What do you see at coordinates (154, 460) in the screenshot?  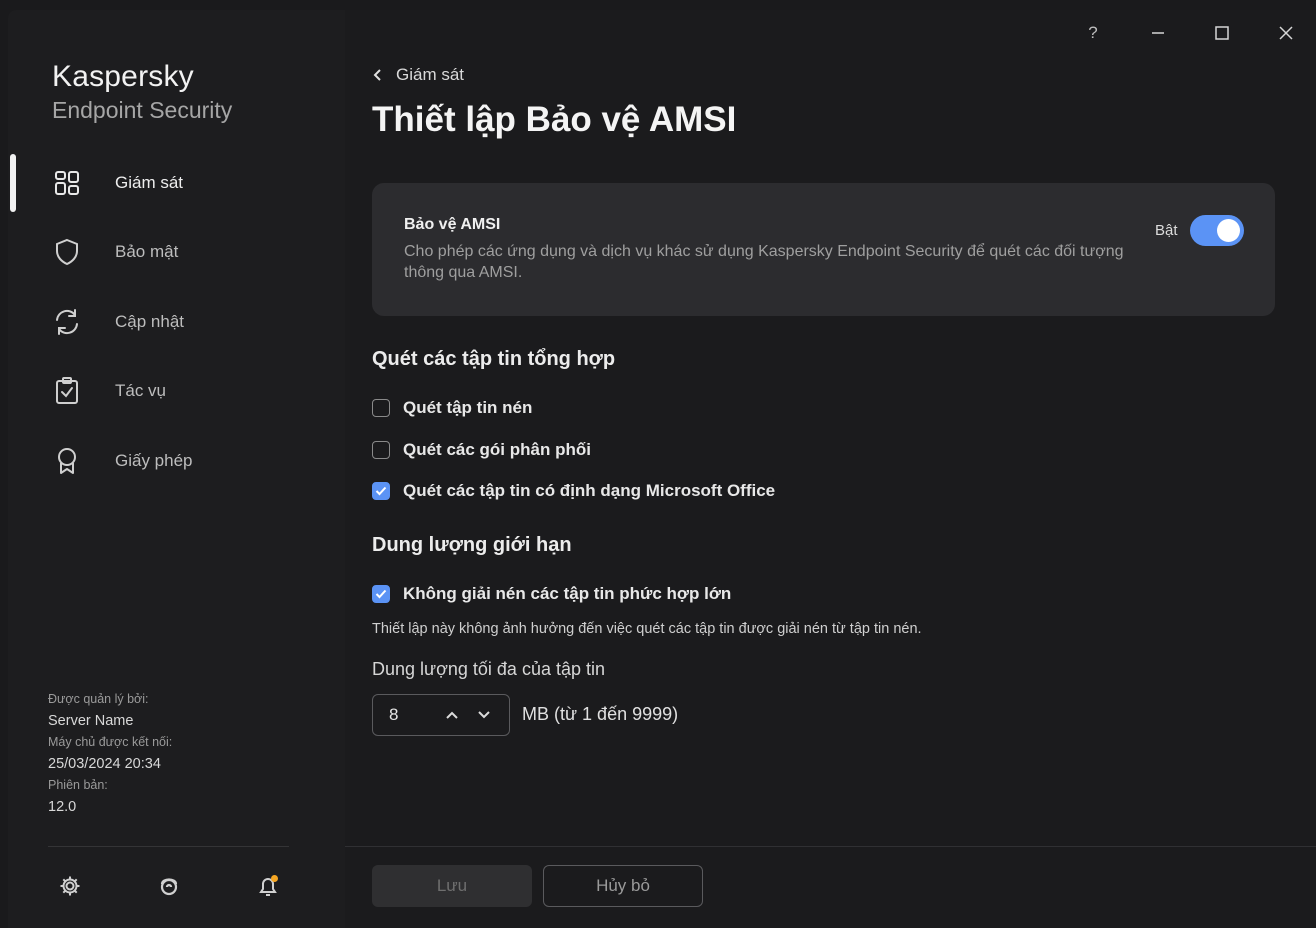 I see `sidebar-item-label: Giấy phép` at bounding box center [154, 460].